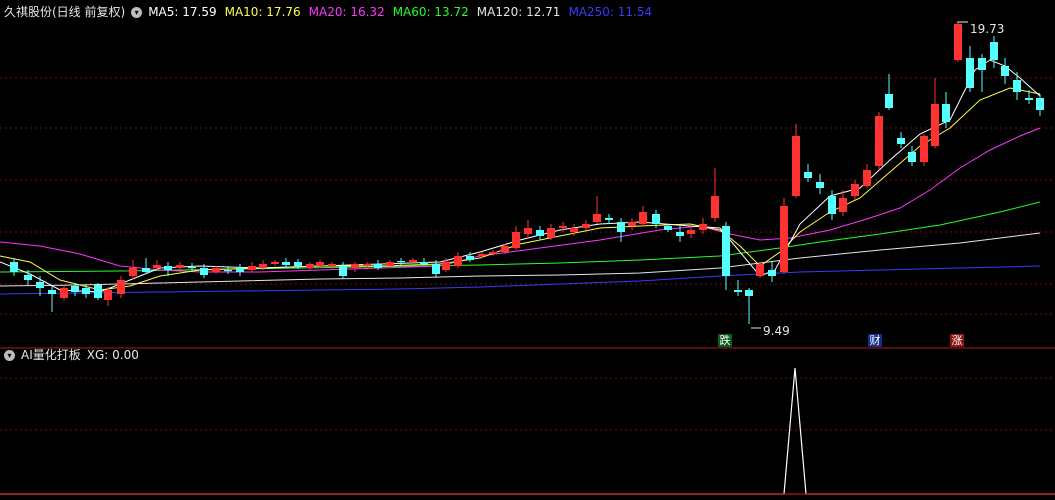  I want to click on ma-legend-item: MA60: 13.72, so click(430, 12).